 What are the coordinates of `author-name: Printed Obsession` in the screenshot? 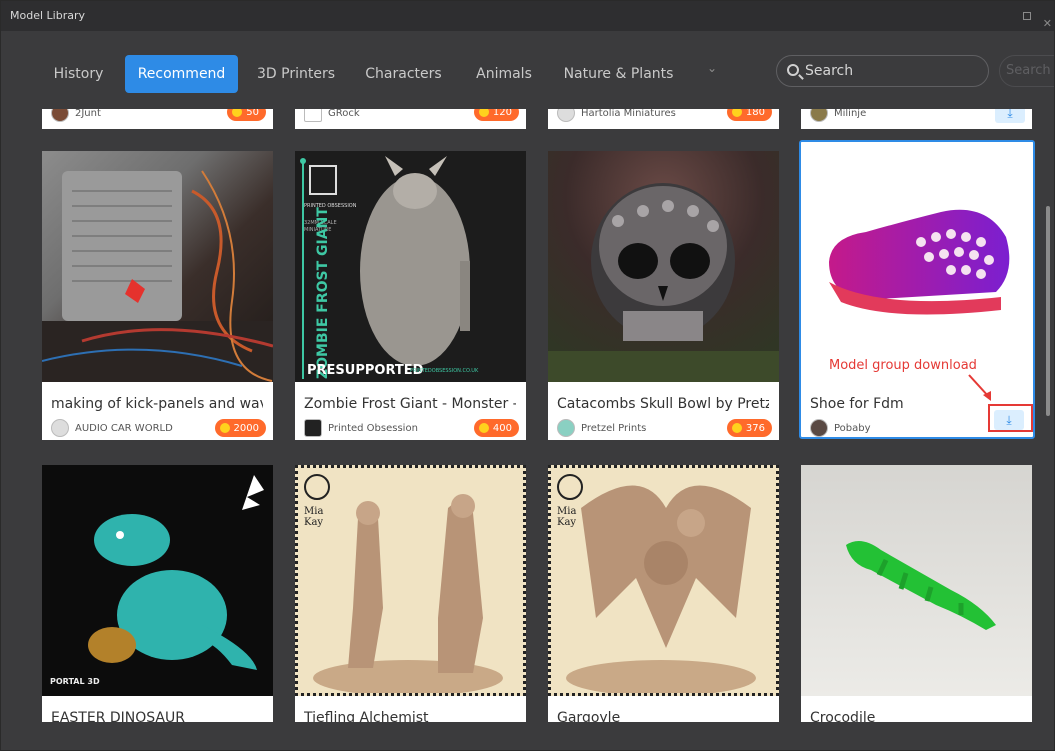 It's located at (373, 428).